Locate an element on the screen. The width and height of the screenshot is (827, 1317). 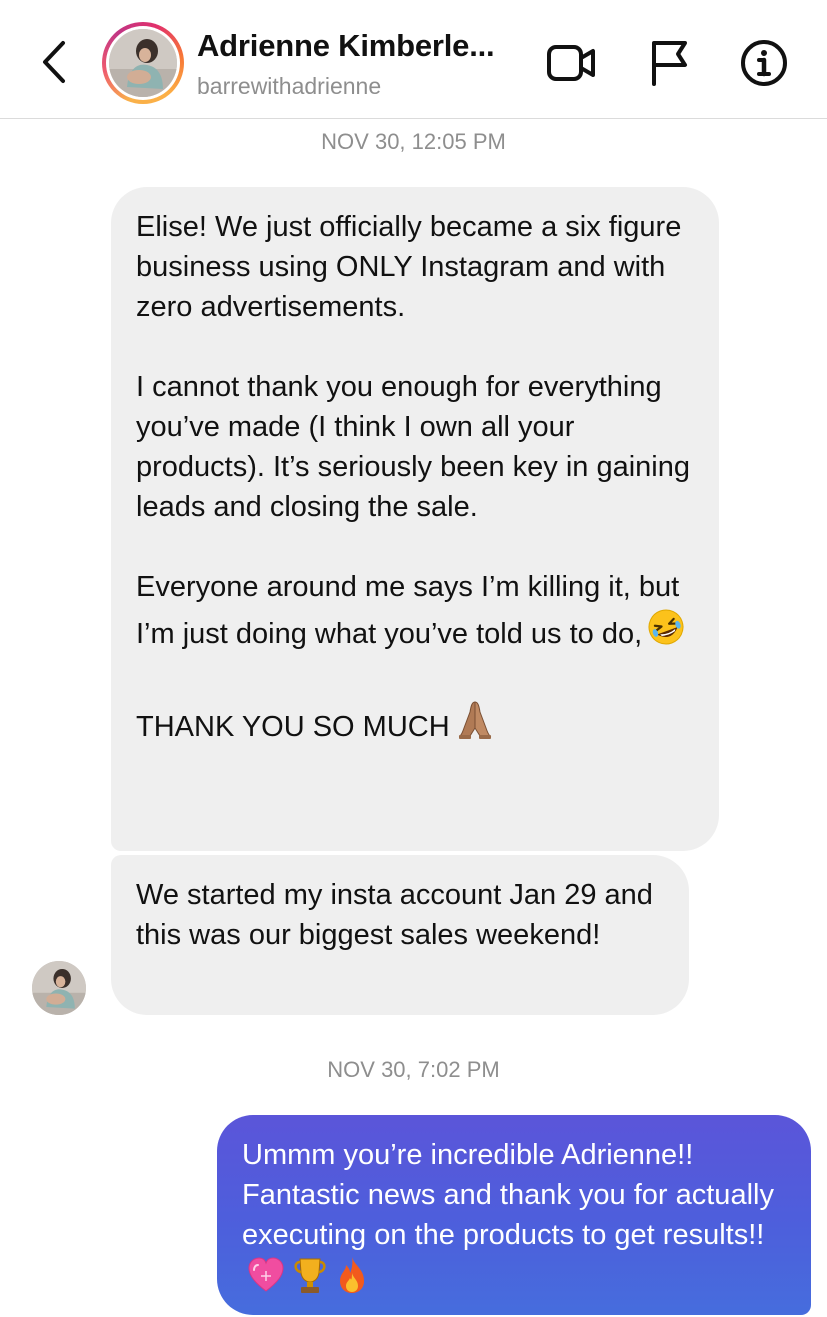
flag-icon is located at coordinates (669, 63).